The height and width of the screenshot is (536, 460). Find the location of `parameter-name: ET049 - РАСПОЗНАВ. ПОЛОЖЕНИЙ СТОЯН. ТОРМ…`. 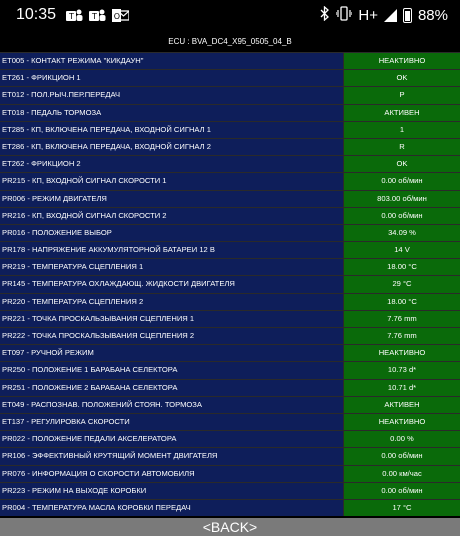

parameter-name: ET049 - РАСПОЗНАВ. ПОЛОЖЕНИЙ СТОЯН. ТОРМ… is located at coordinates (172, 404).